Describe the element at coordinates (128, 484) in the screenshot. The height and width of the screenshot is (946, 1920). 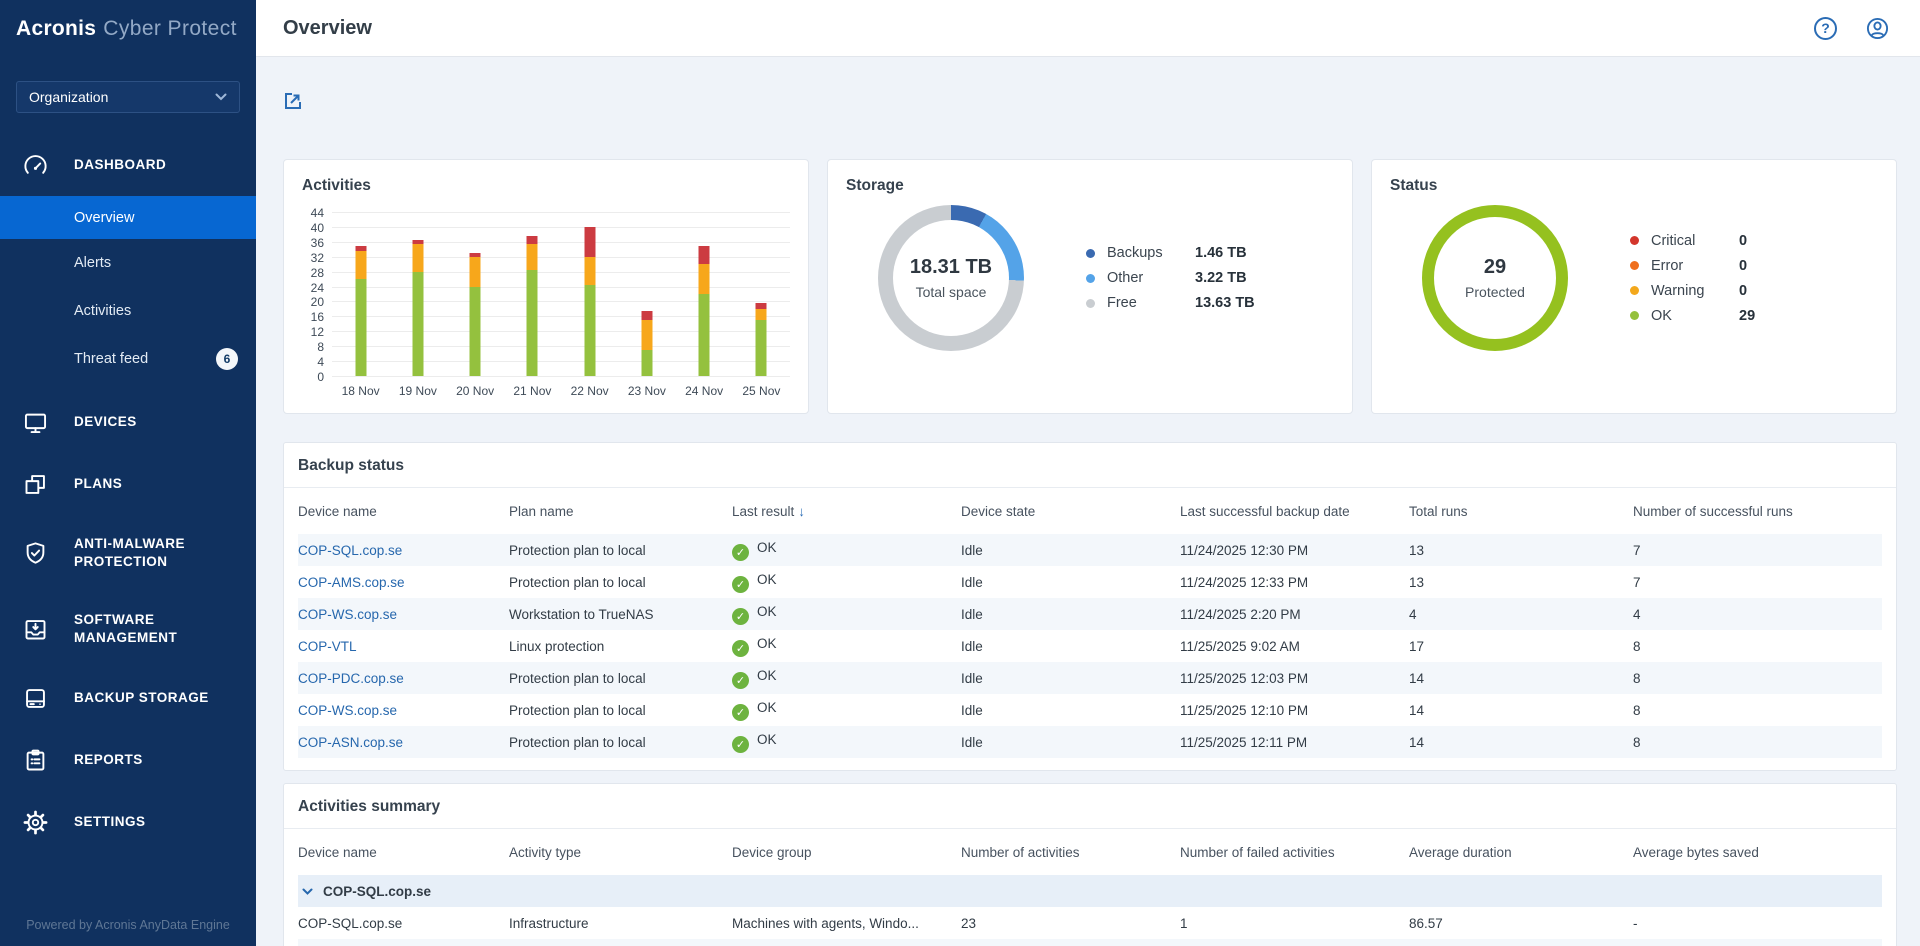
I see `sidebar-item-plans: PLANS` at that location.